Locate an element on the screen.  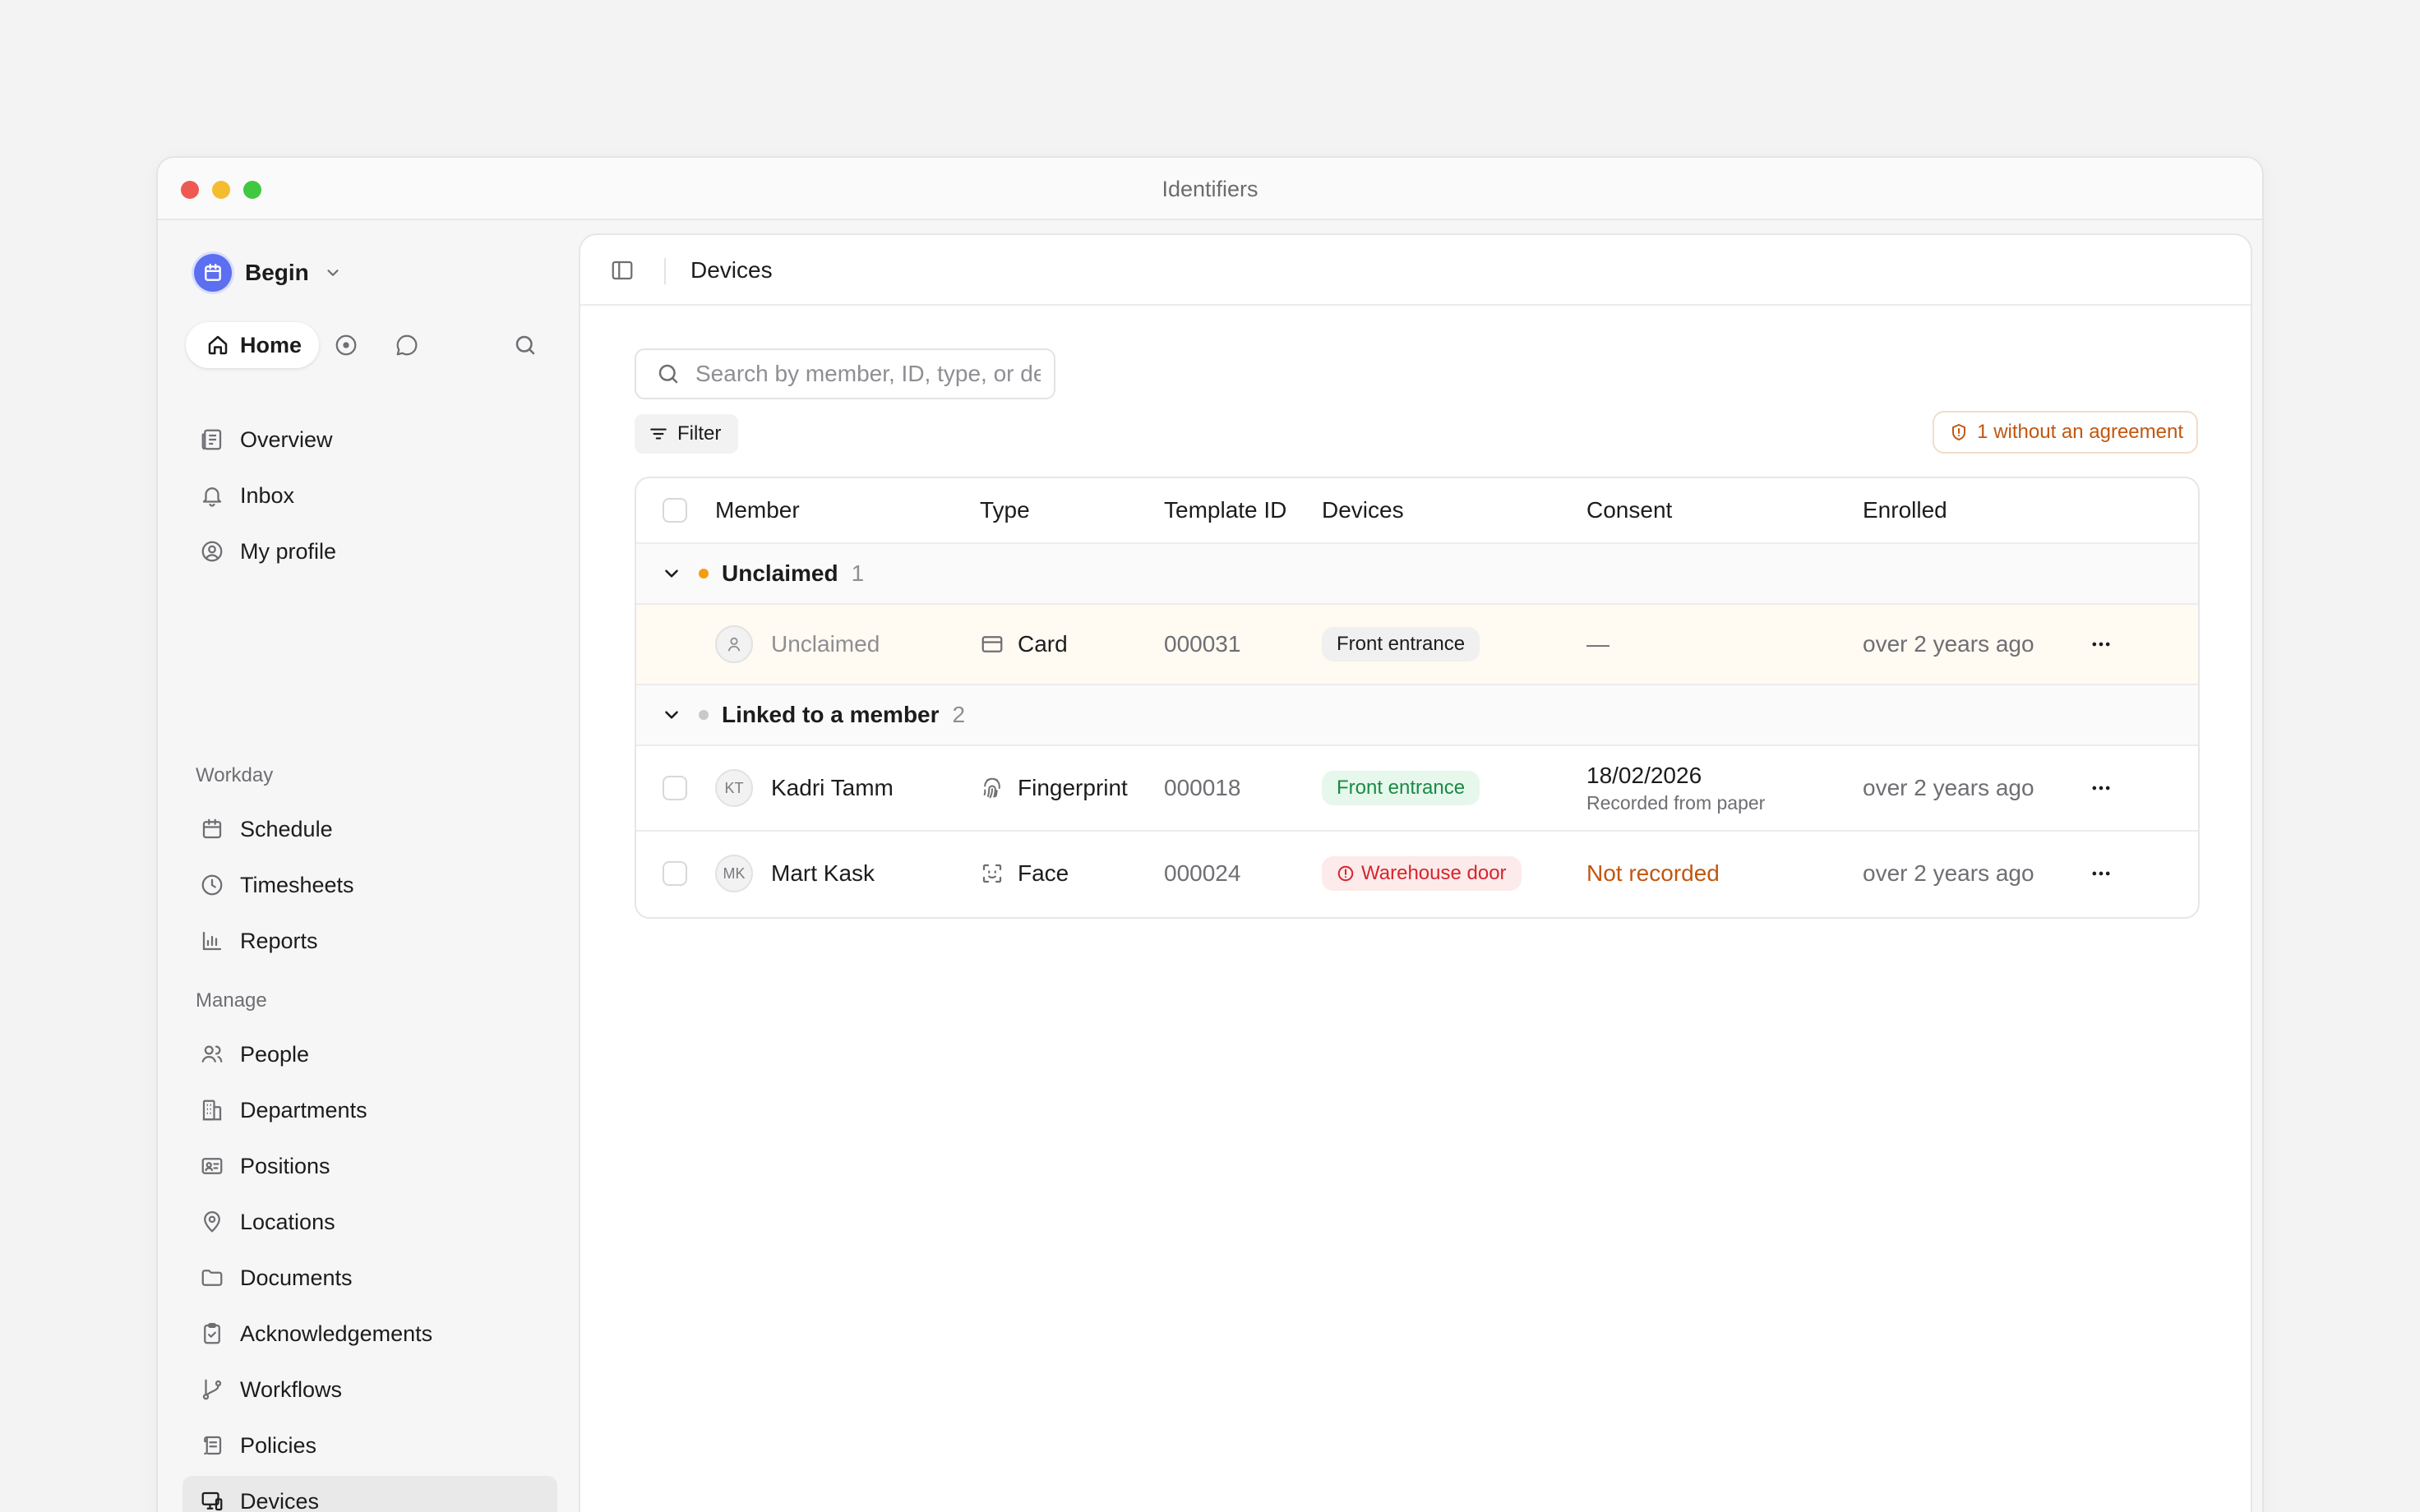
sidebar-item-documents: Documents is located at coordinates (369, 1278).